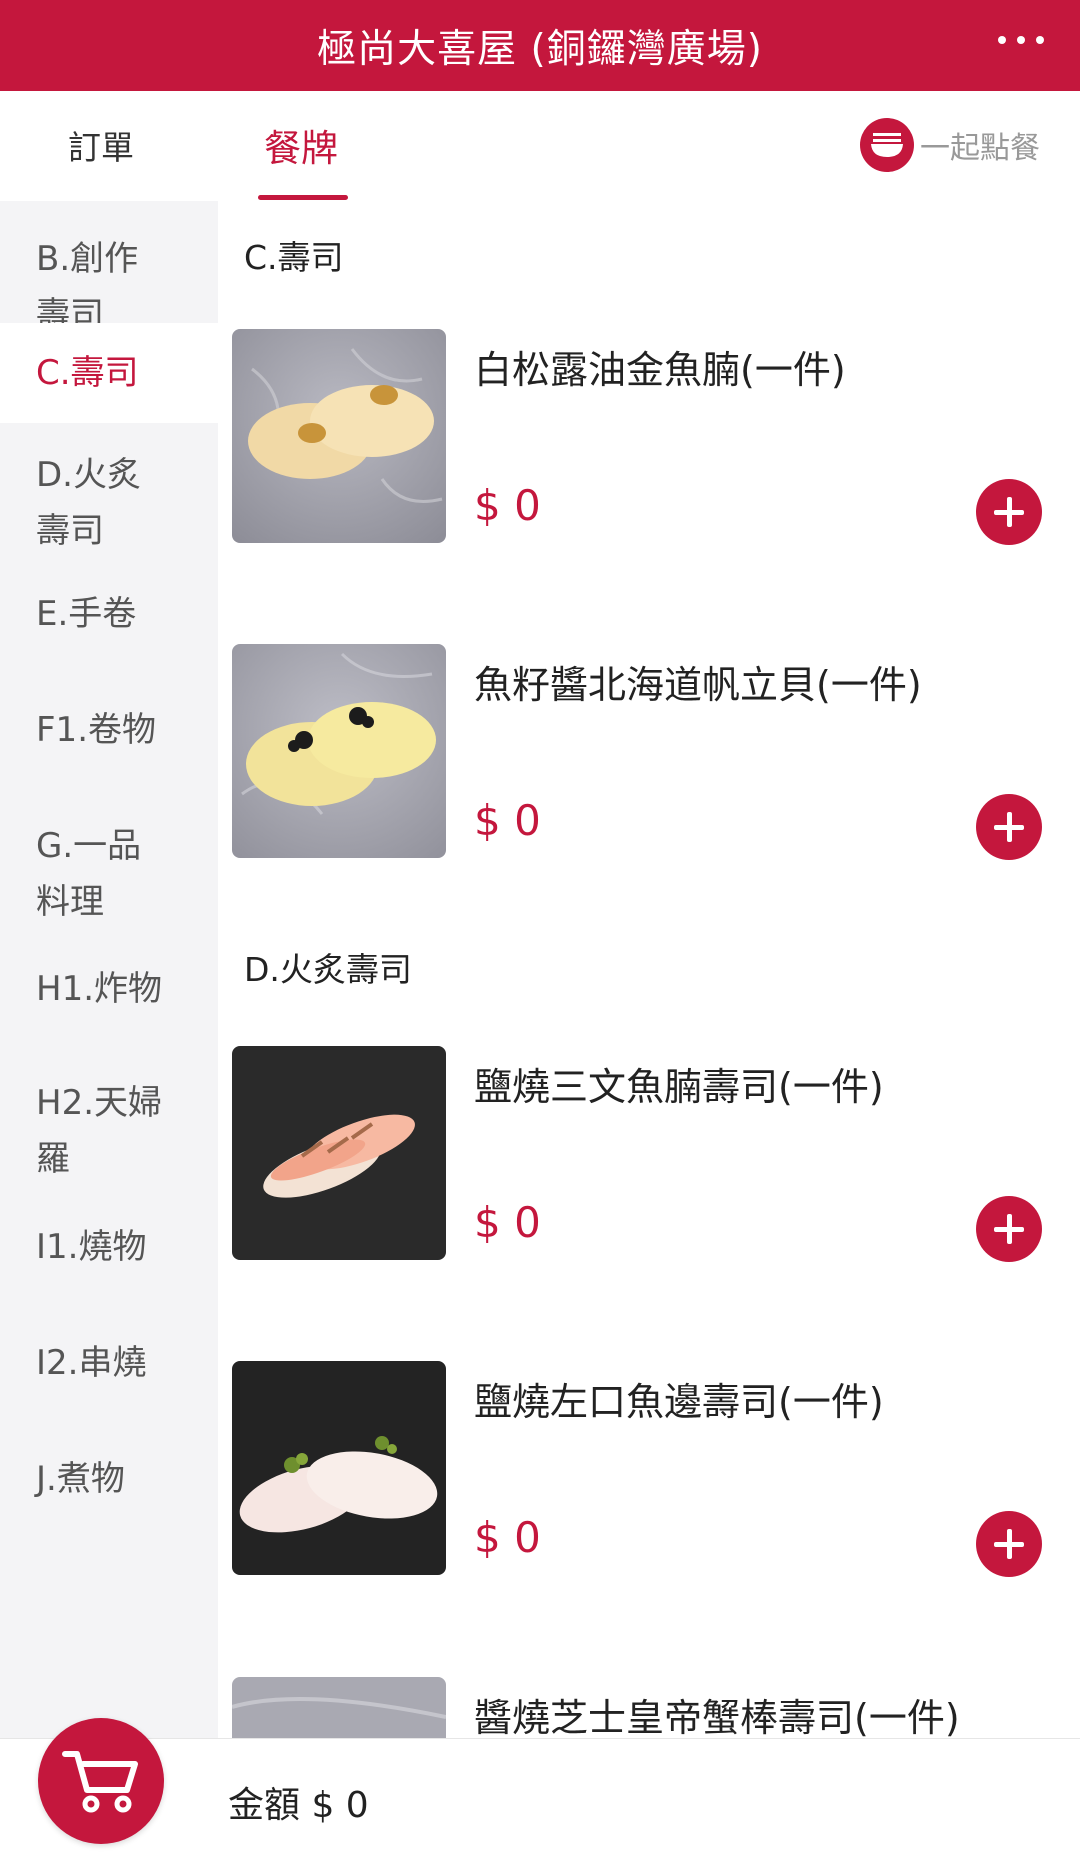 The height and width of the screenshot is (1855, 1080). I want to click on sidebar-item-label: D.火炙, so click(88, 475).